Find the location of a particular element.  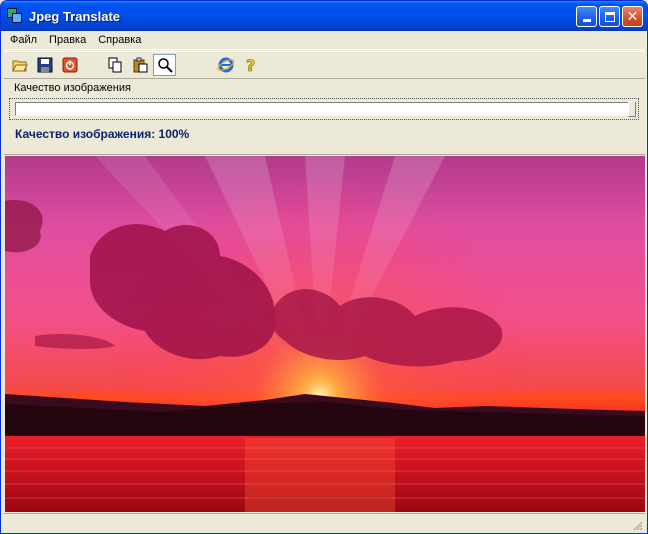

maximize-button is located at coordinates (609, 16).